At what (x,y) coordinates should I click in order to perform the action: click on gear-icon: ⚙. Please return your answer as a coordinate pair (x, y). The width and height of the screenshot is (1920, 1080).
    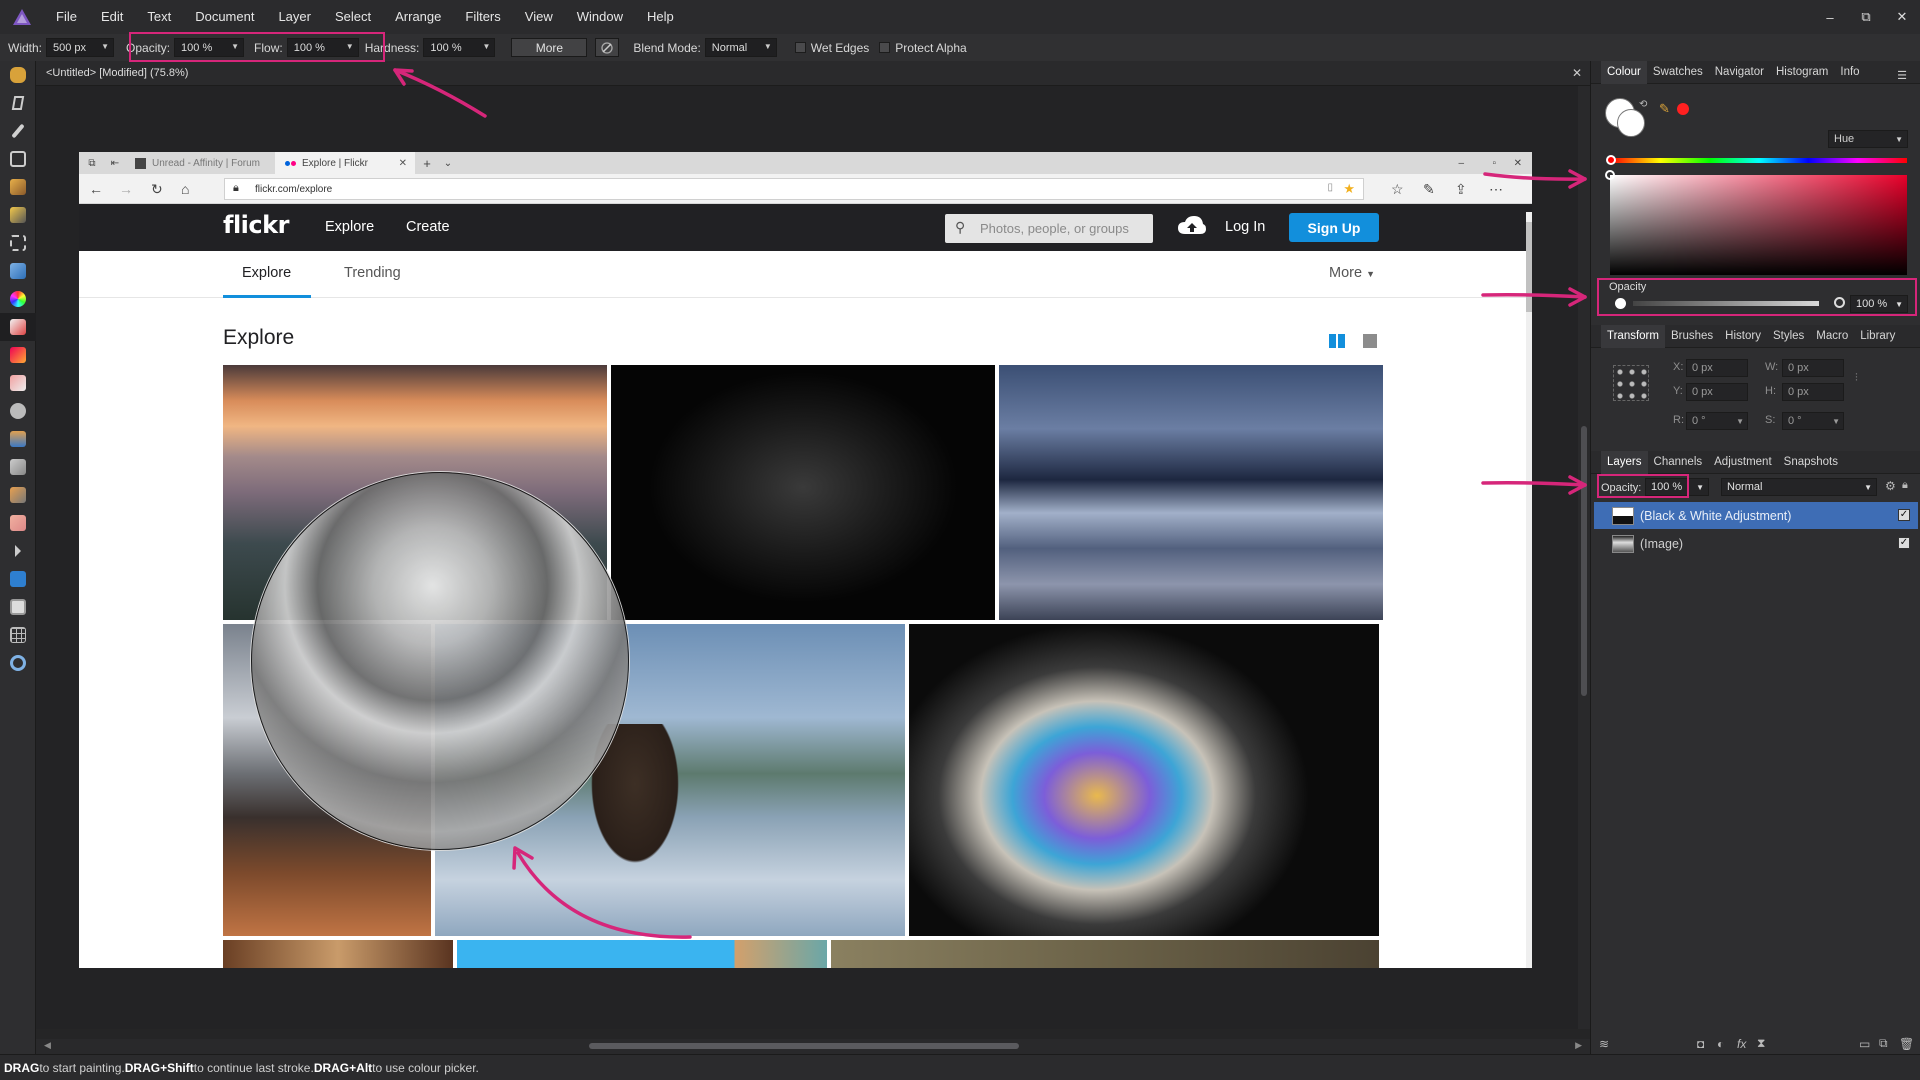
    Looking at the image, I should click on (1890, 486).